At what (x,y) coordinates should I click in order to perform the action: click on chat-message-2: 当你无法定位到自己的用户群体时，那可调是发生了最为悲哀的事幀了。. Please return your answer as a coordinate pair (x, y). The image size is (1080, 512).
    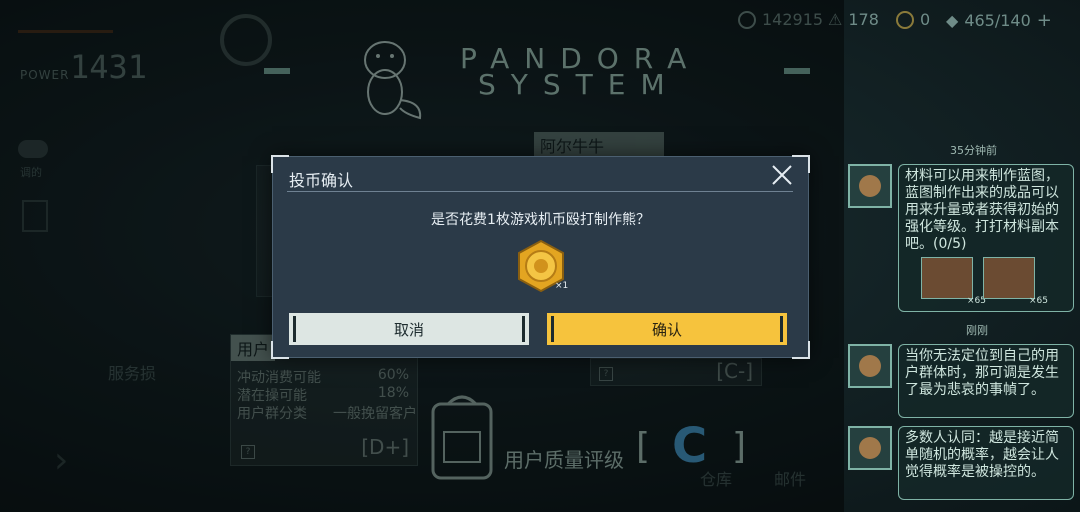
    Looking at the image, I should click on (961, 381).